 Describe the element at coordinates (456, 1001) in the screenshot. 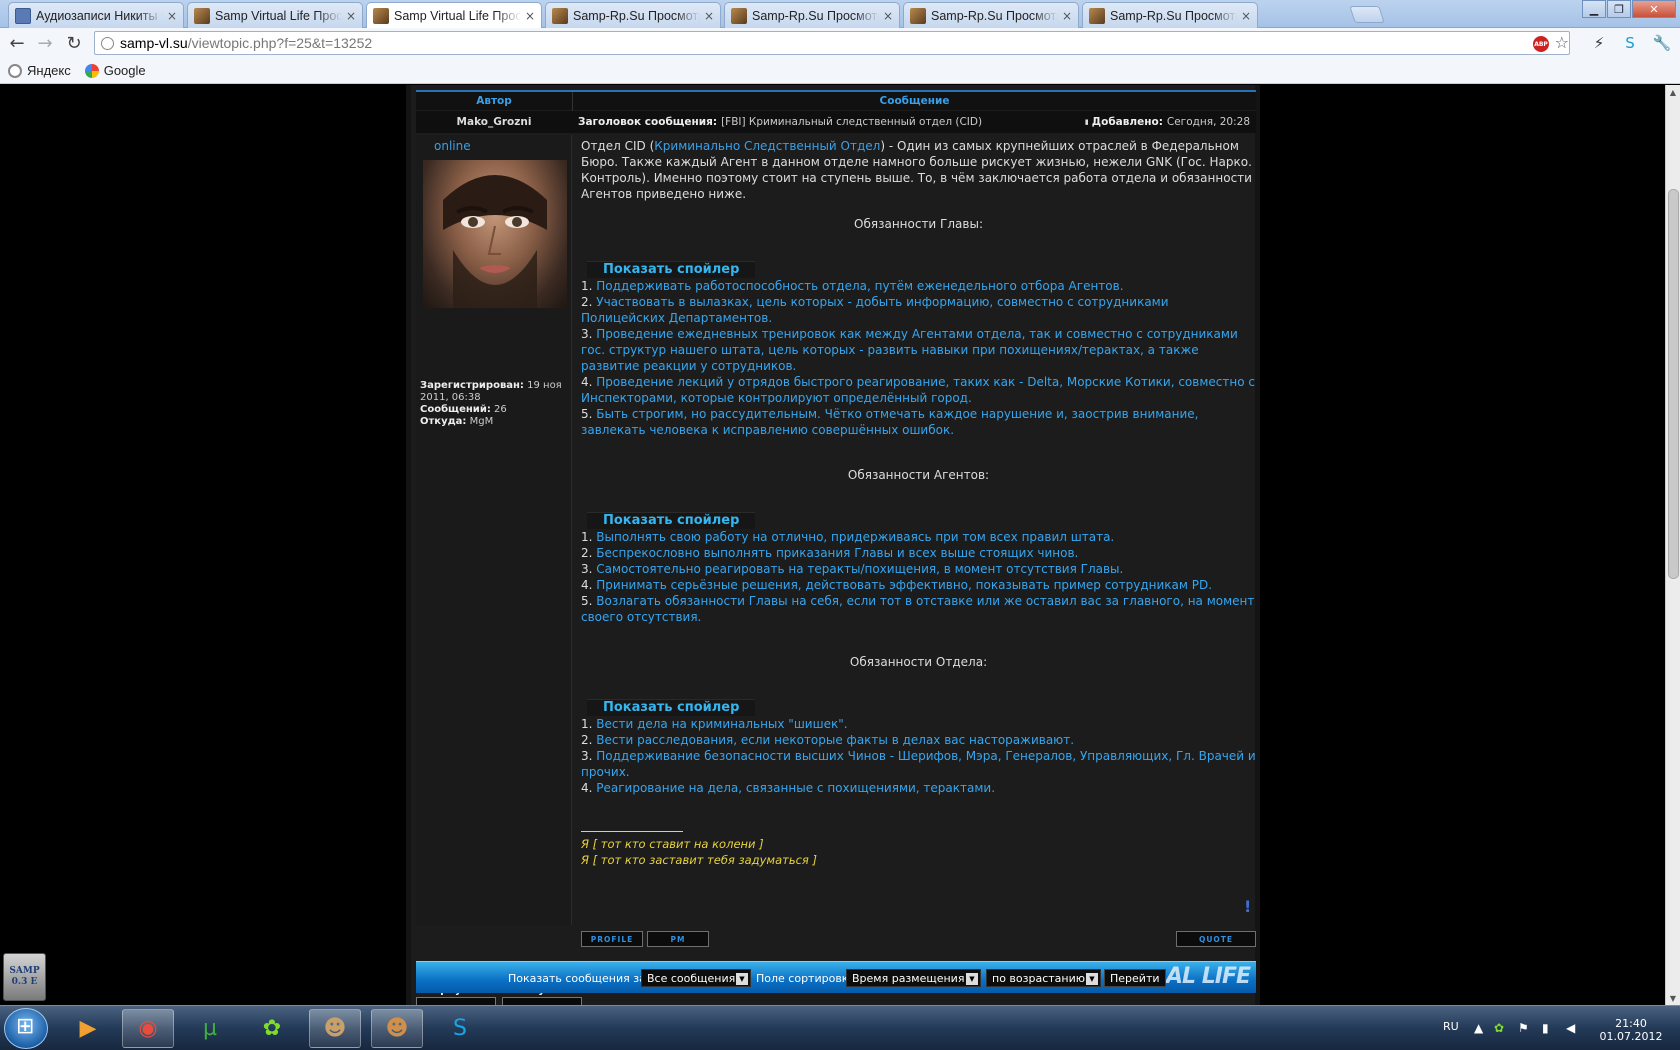

I see `new-topic-button` at that location.